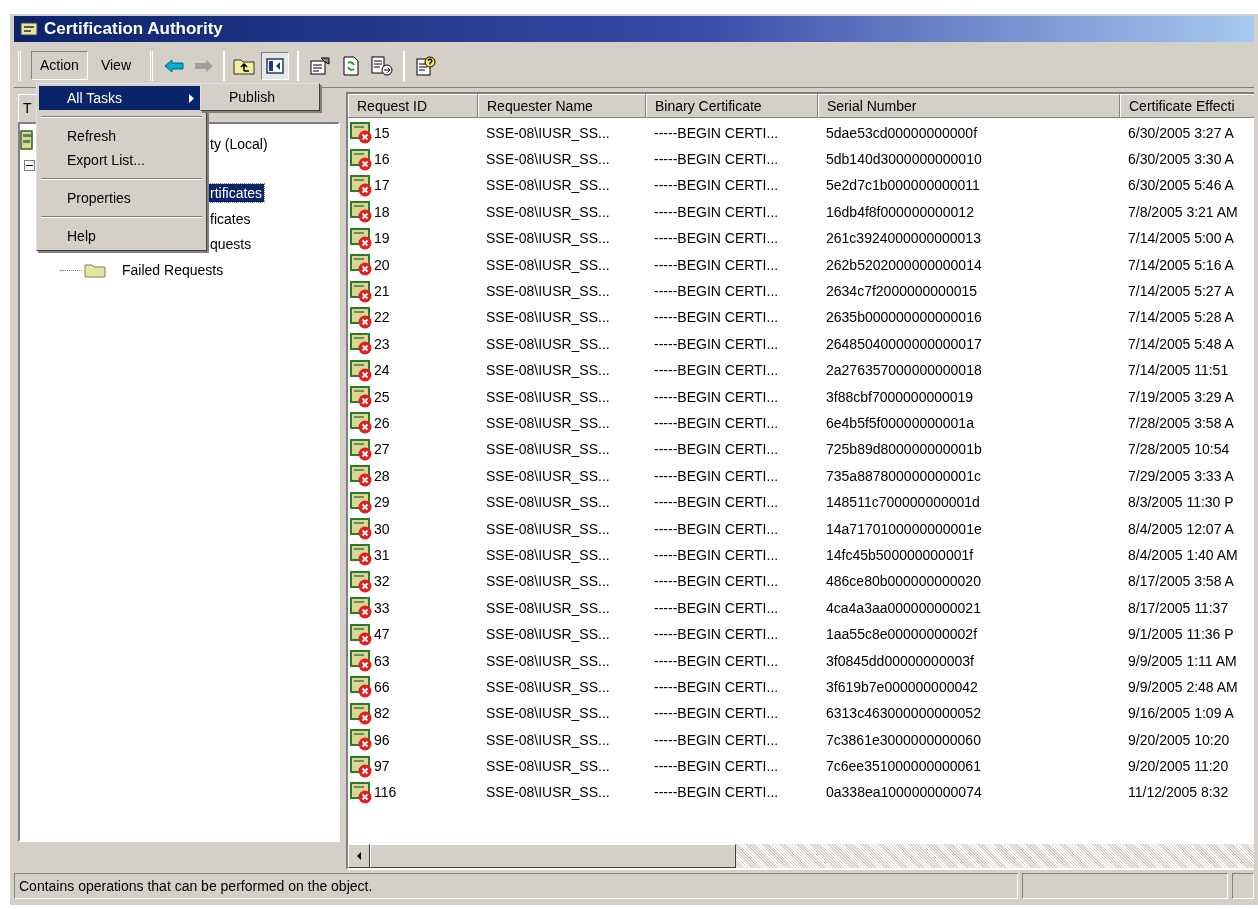 Image resolution: width=1258 pixels, height=909 pixels. Describe the element at coordinates (903, 714) in the screenshot. I see `table-cell-text: 6313c463000000000052` at that location.